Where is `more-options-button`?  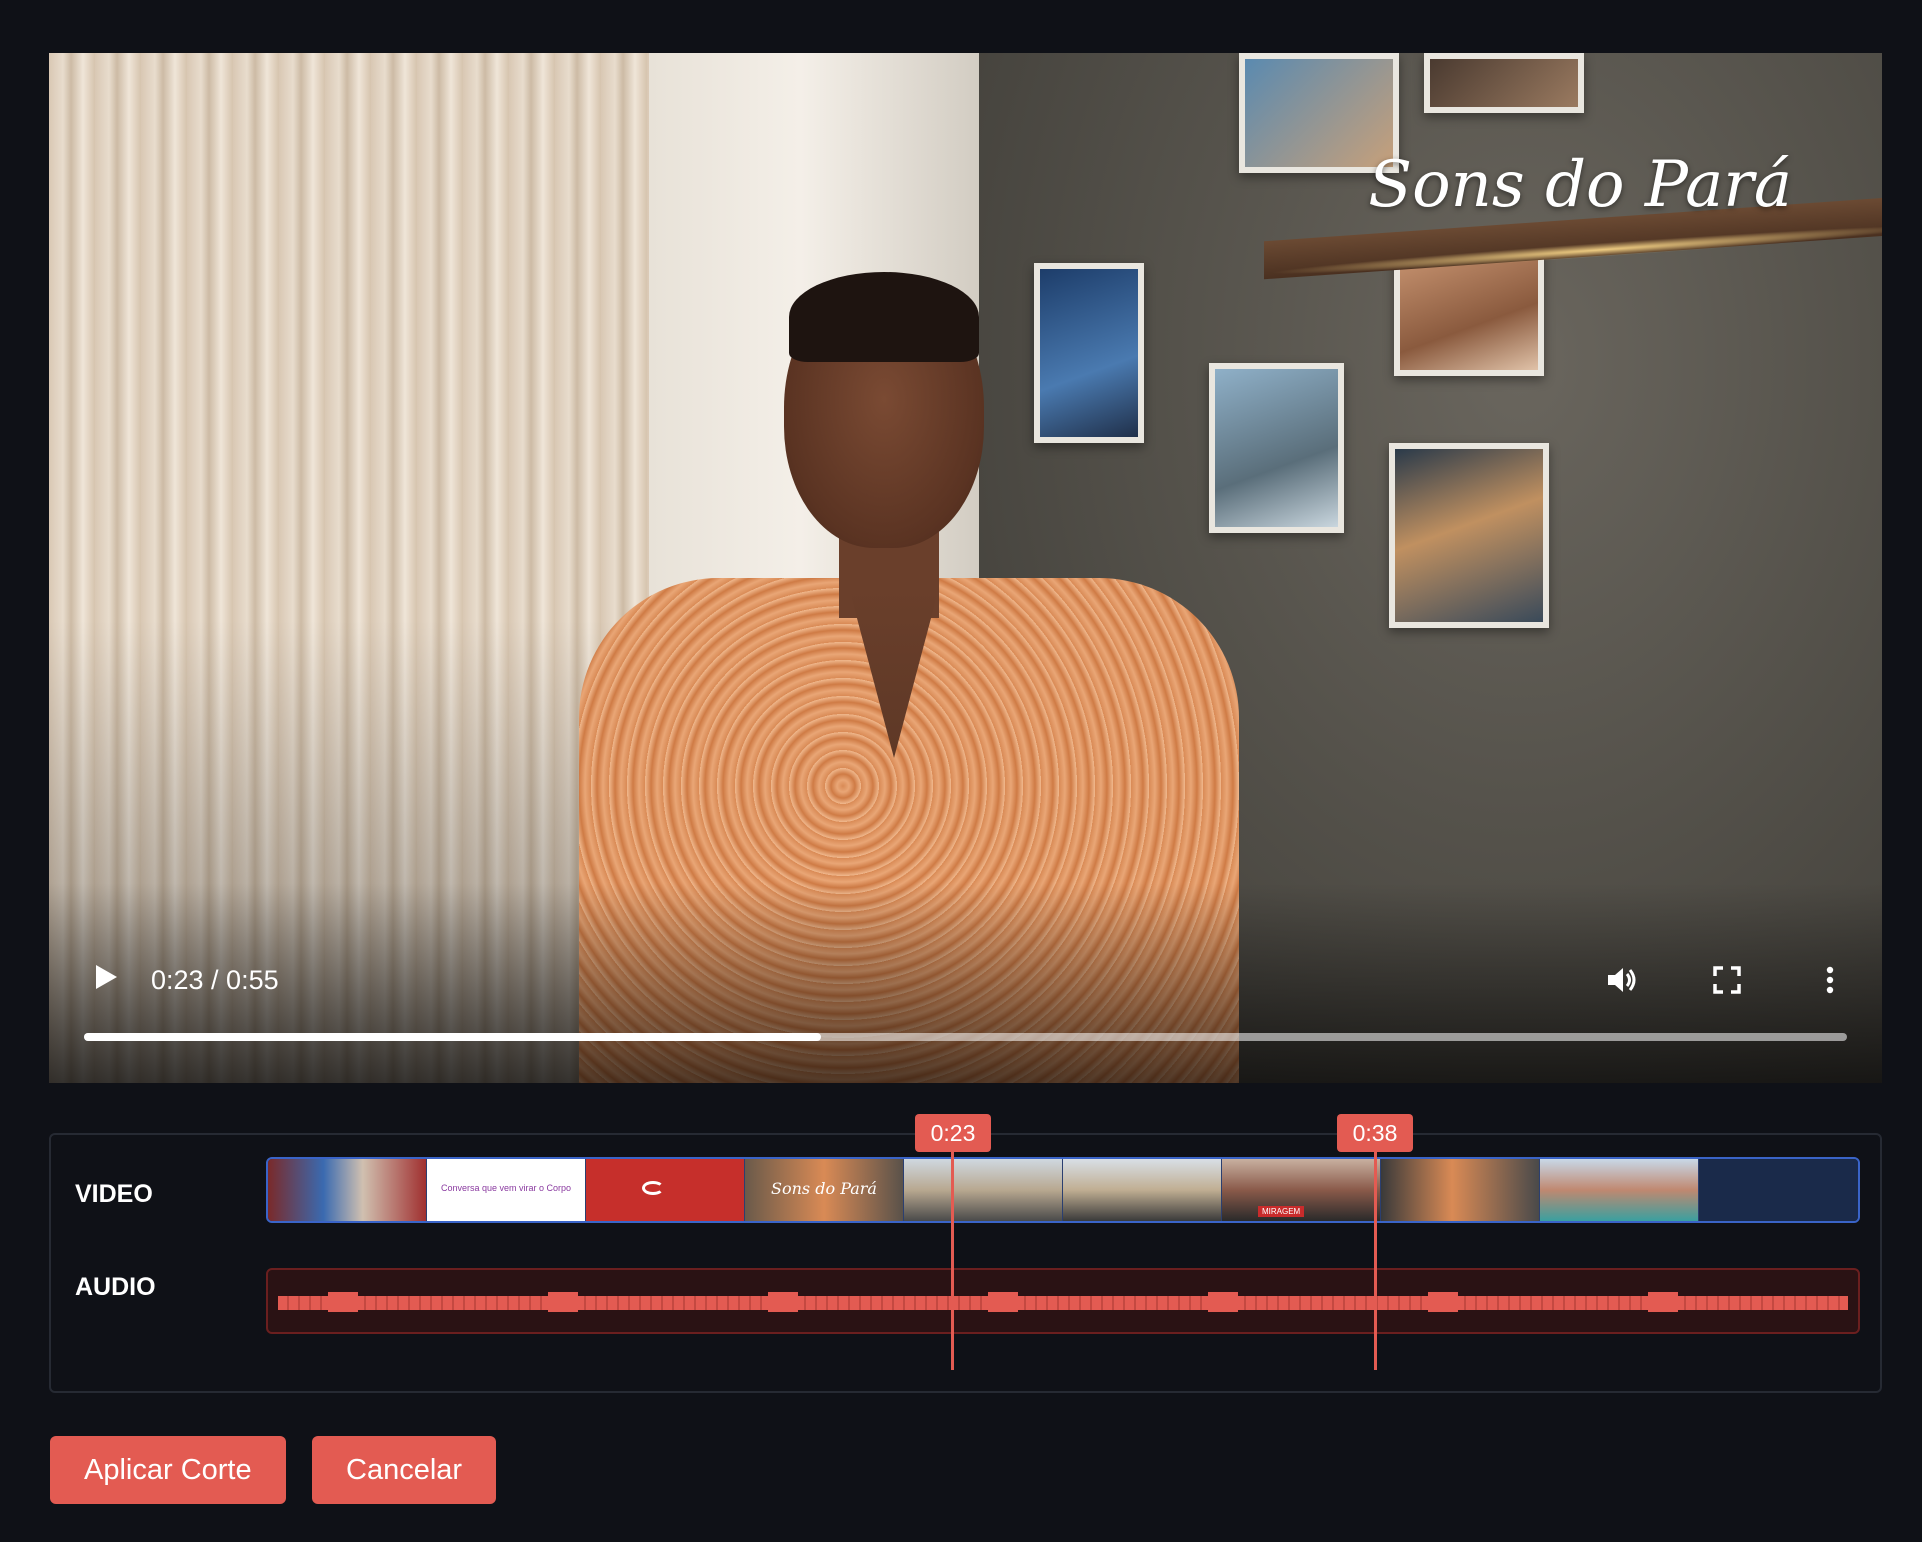
more-options-button is located at coordinates (1830, 980).